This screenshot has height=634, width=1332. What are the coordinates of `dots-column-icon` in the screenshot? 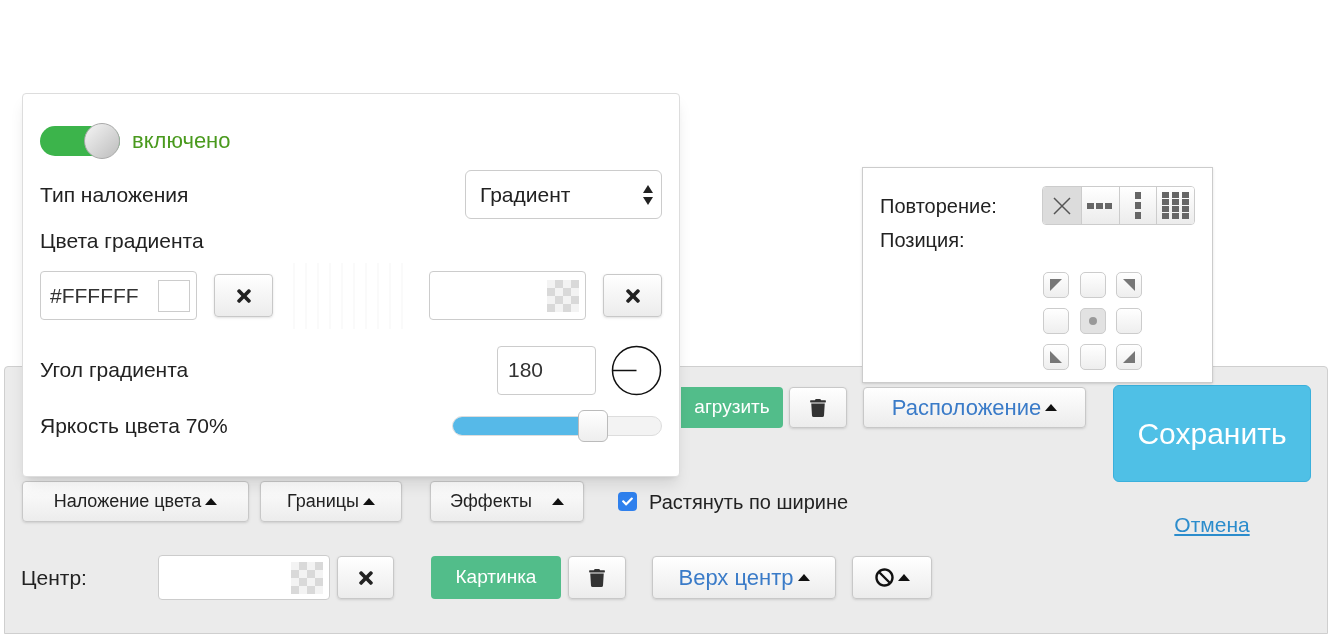 It's located at (1138, 205).